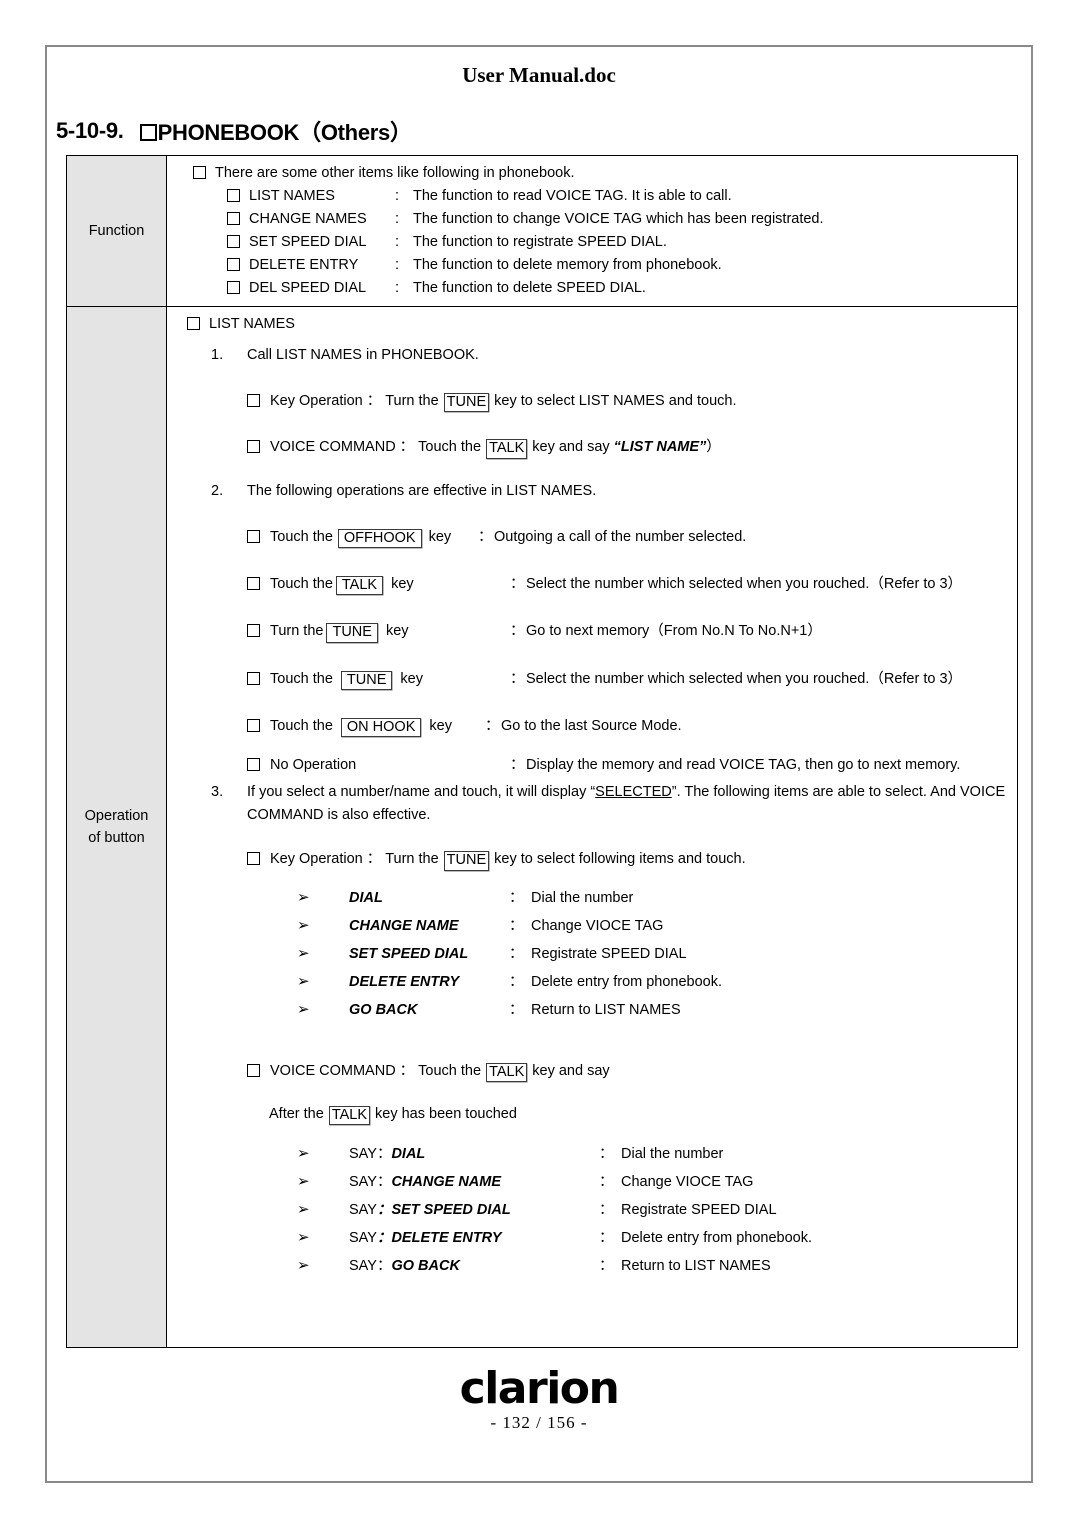 The width and height of the screenshot is (1080, 1528). Describe the element at coordinates (654, 1152) in the screenshot. I see `say-list-item: ➢ SAY：DIAL ： Dial the number` at that location.